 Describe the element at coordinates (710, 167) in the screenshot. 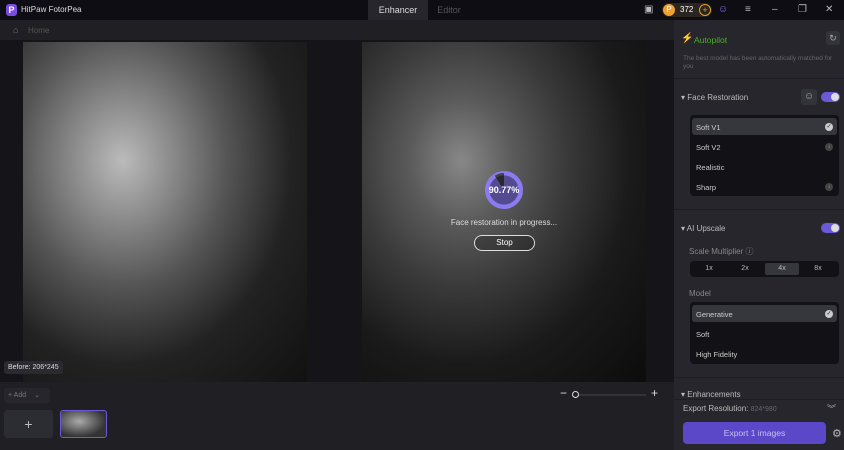

I see `face-model-realistic: Realistic` at that location.